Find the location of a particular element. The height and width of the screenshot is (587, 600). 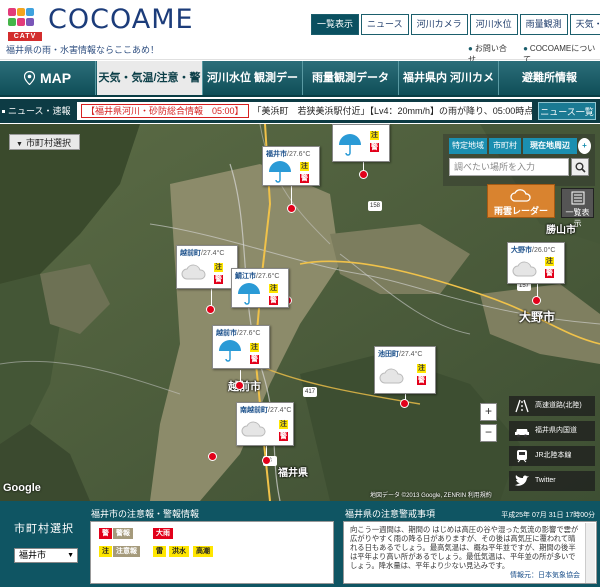

top-nav-rain: 雨量観測 is located at coordinates (543, 24).